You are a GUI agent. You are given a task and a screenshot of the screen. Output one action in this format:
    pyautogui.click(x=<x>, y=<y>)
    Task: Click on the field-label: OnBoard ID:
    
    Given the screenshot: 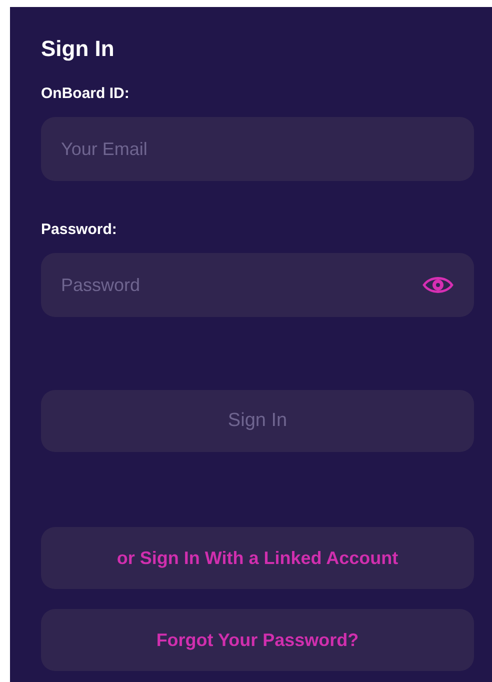 What is the action you would take?
    pyautogui.click(x=85, y=94)
    